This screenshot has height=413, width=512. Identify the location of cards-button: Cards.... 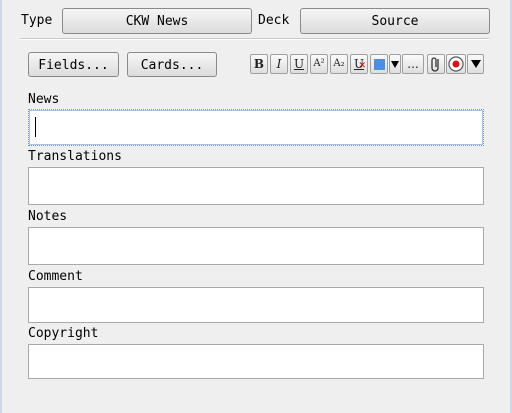
(172, 64).